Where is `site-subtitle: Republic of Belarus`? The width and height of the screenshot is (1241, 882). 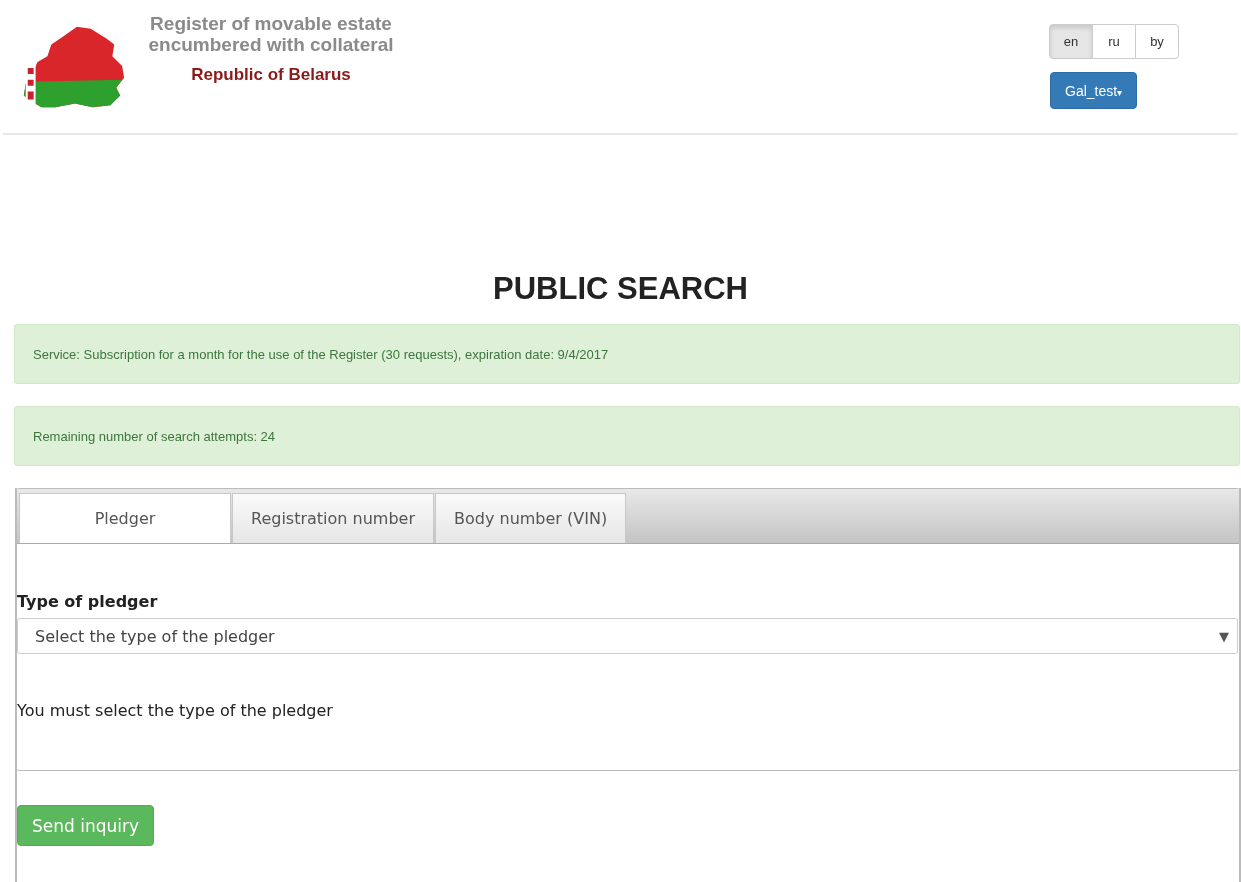 site-subtitle: Republic of Belarus is located at coordinates (271, 75).